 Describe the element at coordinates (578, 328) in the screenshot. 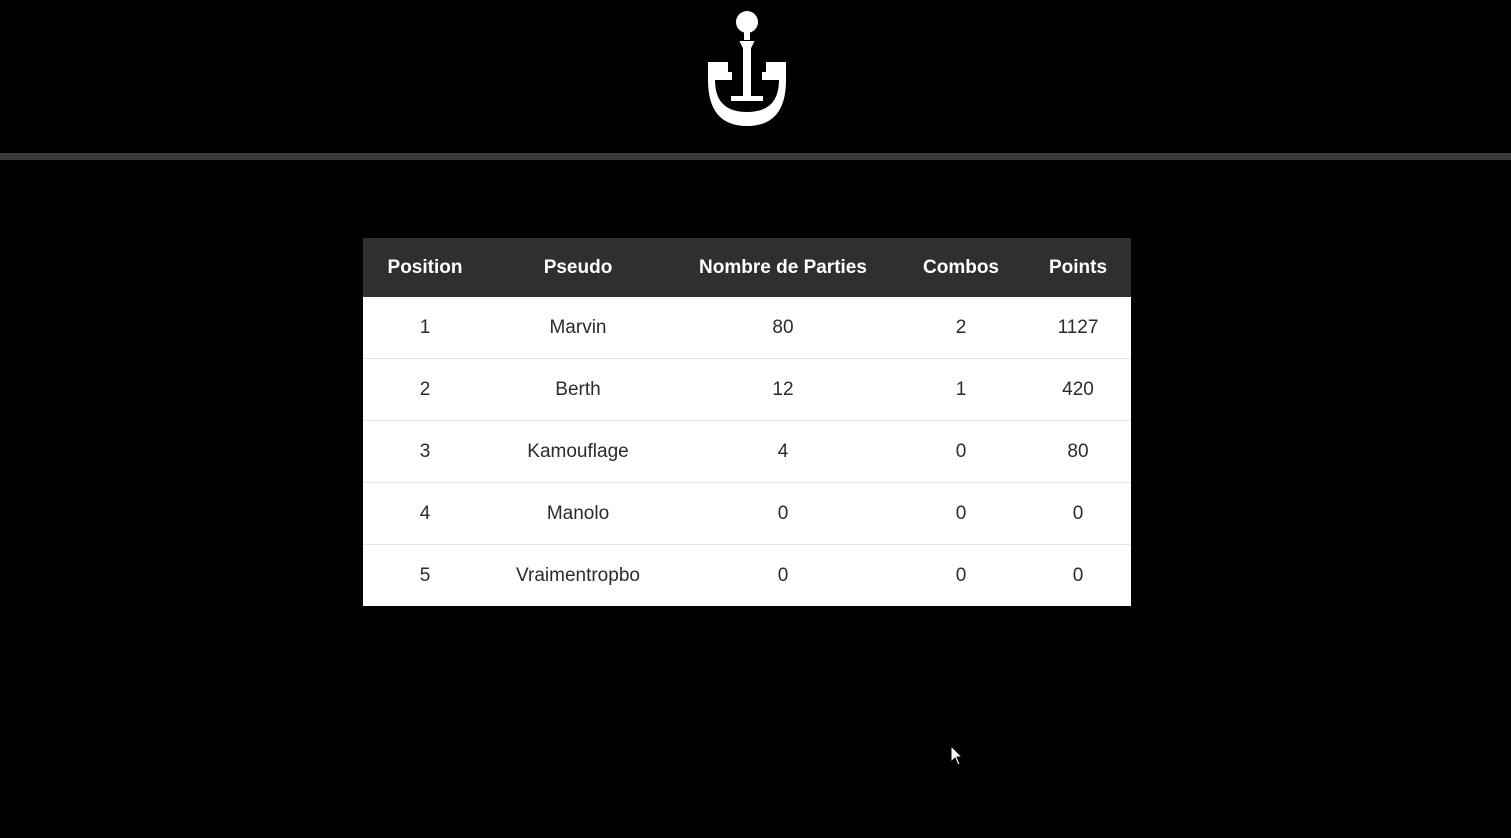

I see `cell-pseudo: Marvin` at that location.